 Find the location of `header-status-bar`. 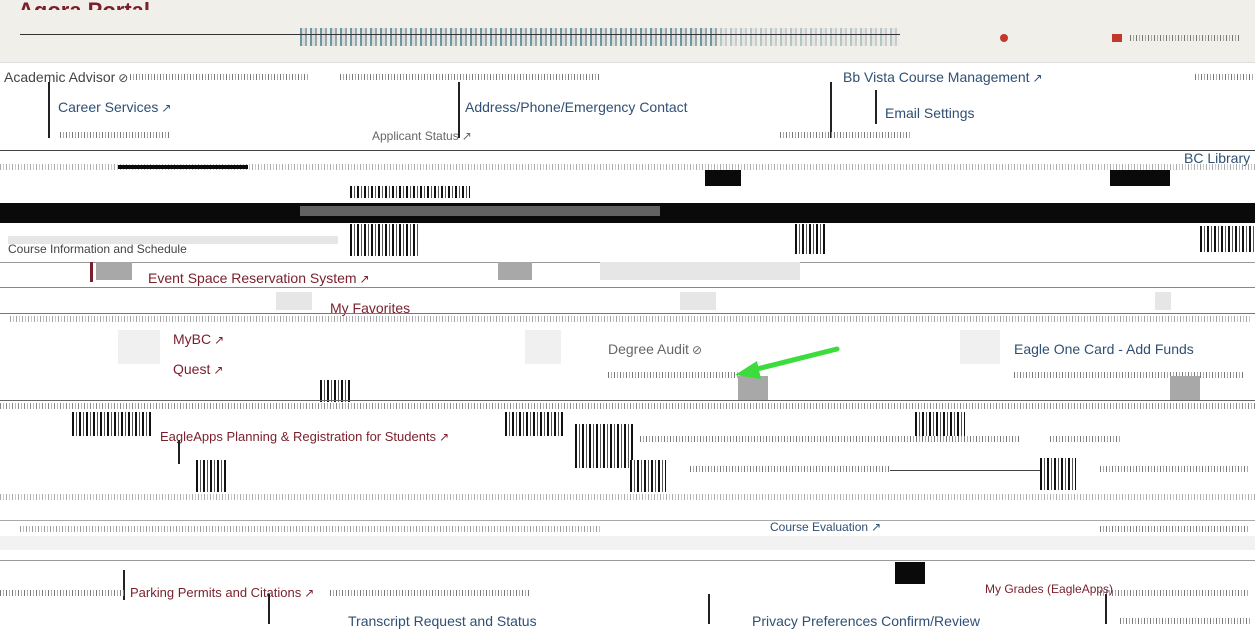

header-status-bar is located at coordinates (1117, 38).